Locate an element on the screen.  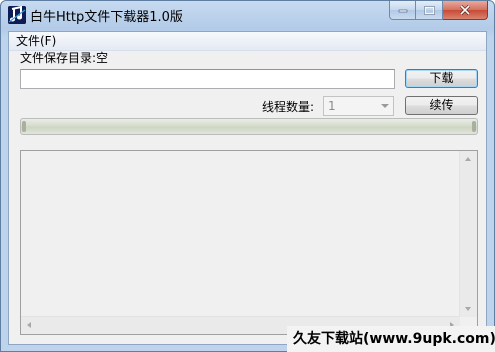
menu-file: 文件(F) is located at coordinates (36, 41).